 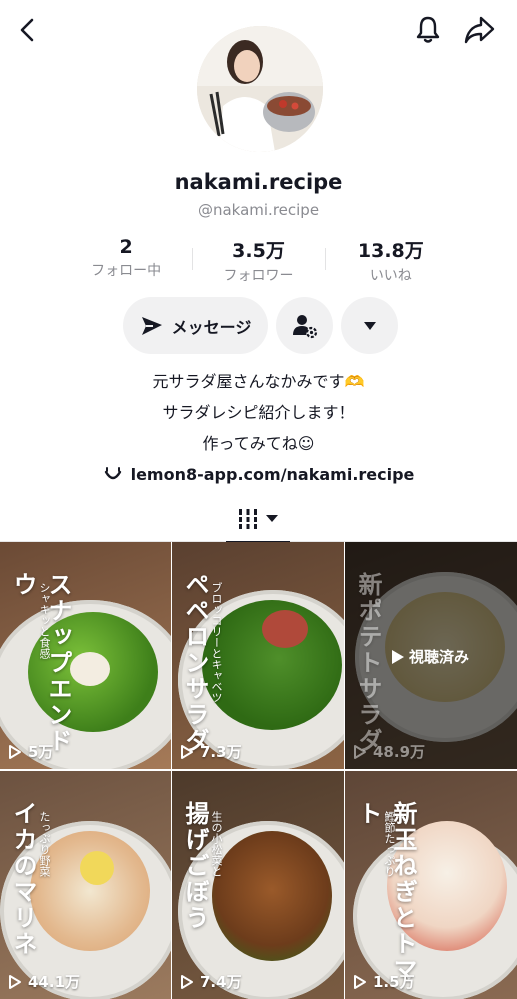 What do you see at coordinates (258, 443) in the screenshot?
I see `bio-line: 作ってみてね☺` at bounding box center [258, 443].